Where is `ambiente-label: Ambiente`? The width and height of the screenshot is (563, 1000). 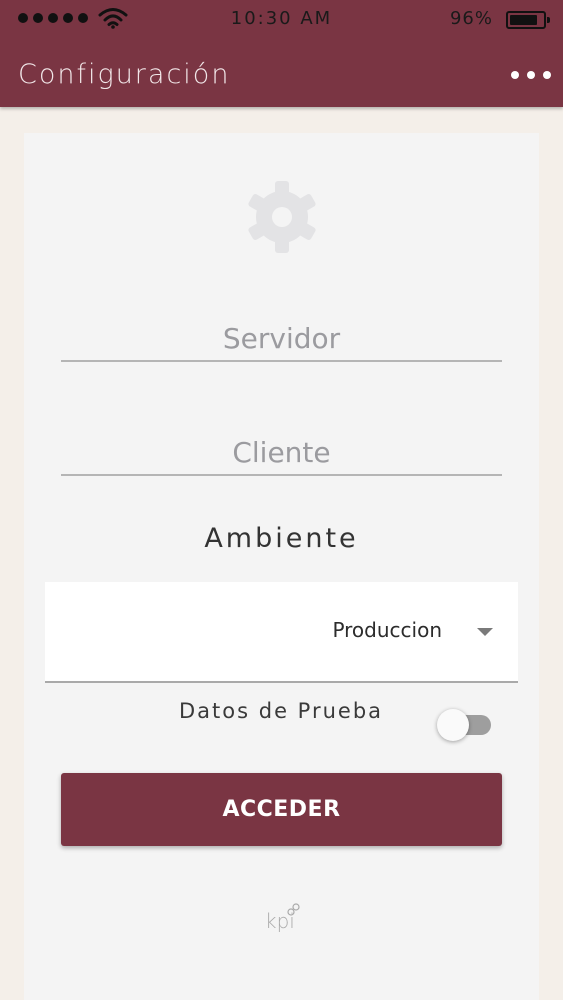 ambiente-label: Ambiente is located at coordinates (281, 538).